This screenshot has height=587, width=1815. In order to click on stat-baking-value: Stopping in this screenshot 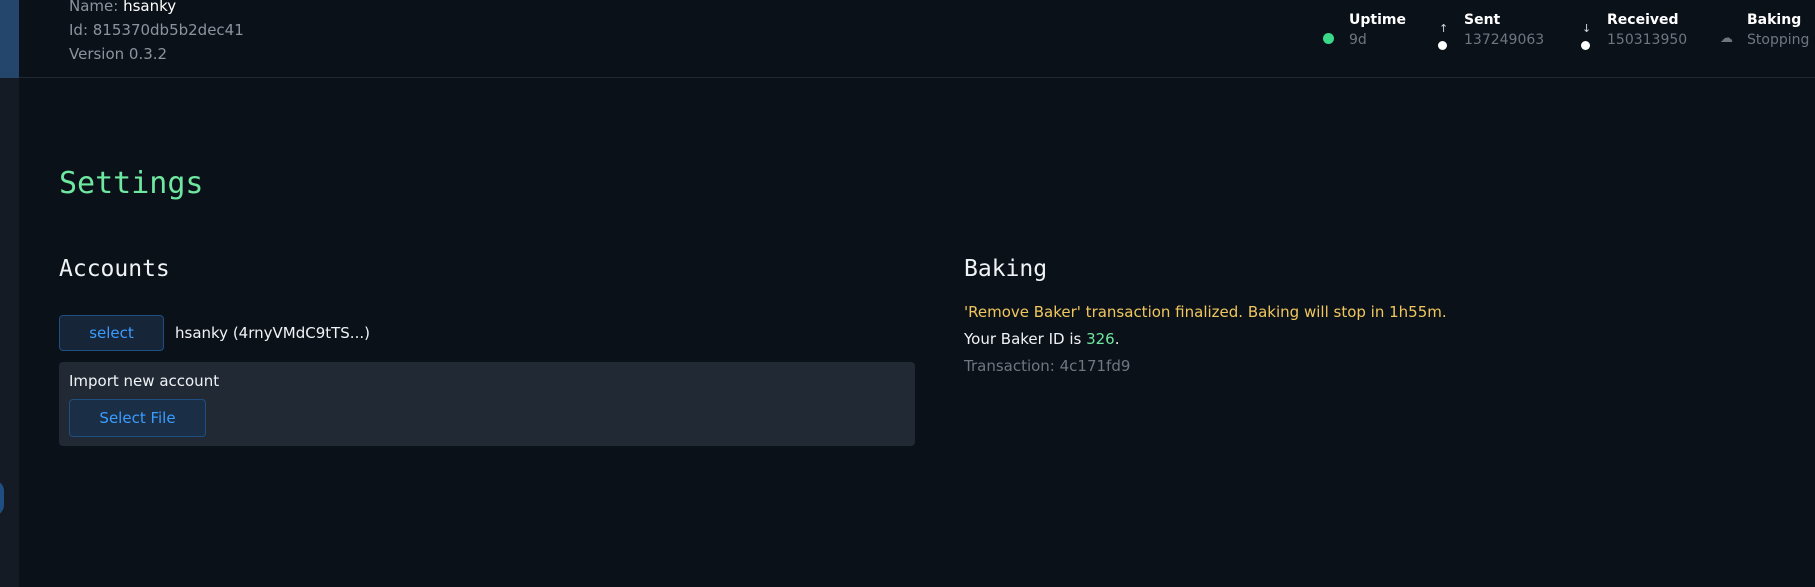, I will do `click(1778, 40)`.